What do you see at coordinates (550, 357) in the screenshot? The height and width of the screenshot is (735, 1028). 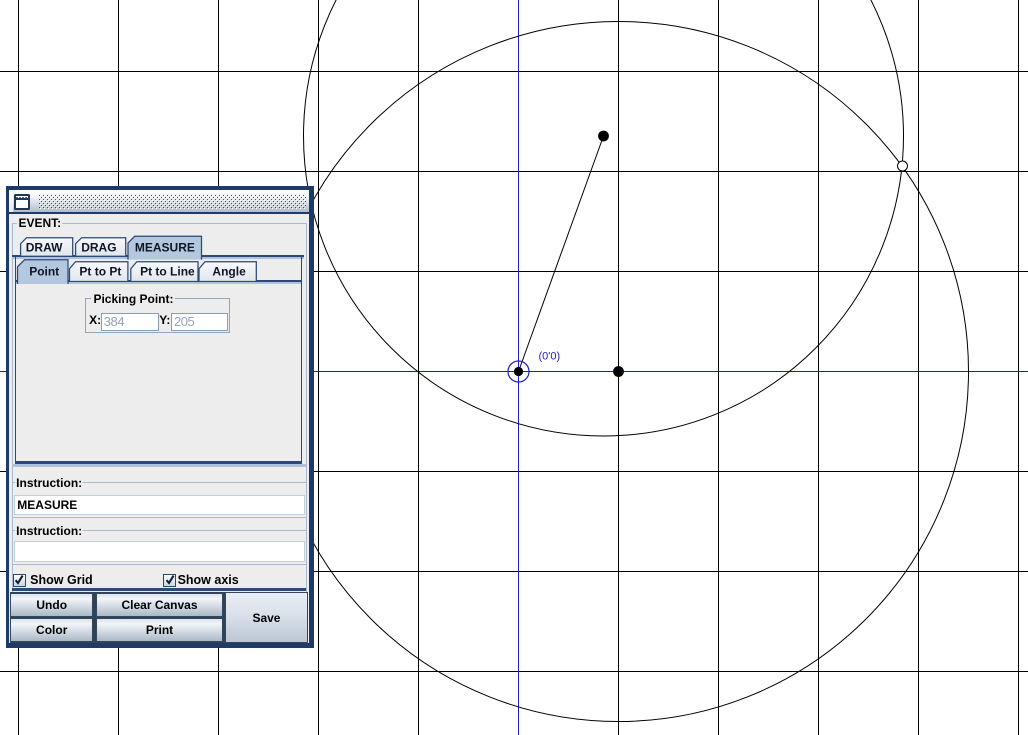 I see `svg-text: (0'0)` at bounding box center [550, 357].